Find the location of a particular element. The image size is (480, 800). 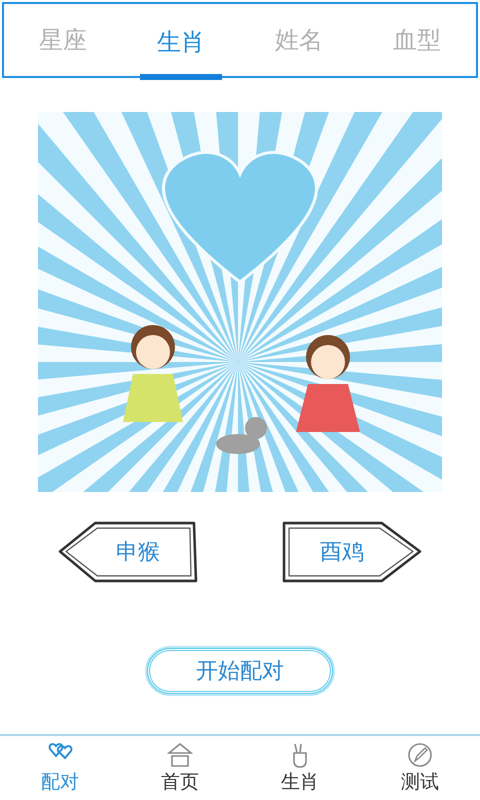

zodiac-picker: 申猴 is located at coordinates (128, 552).